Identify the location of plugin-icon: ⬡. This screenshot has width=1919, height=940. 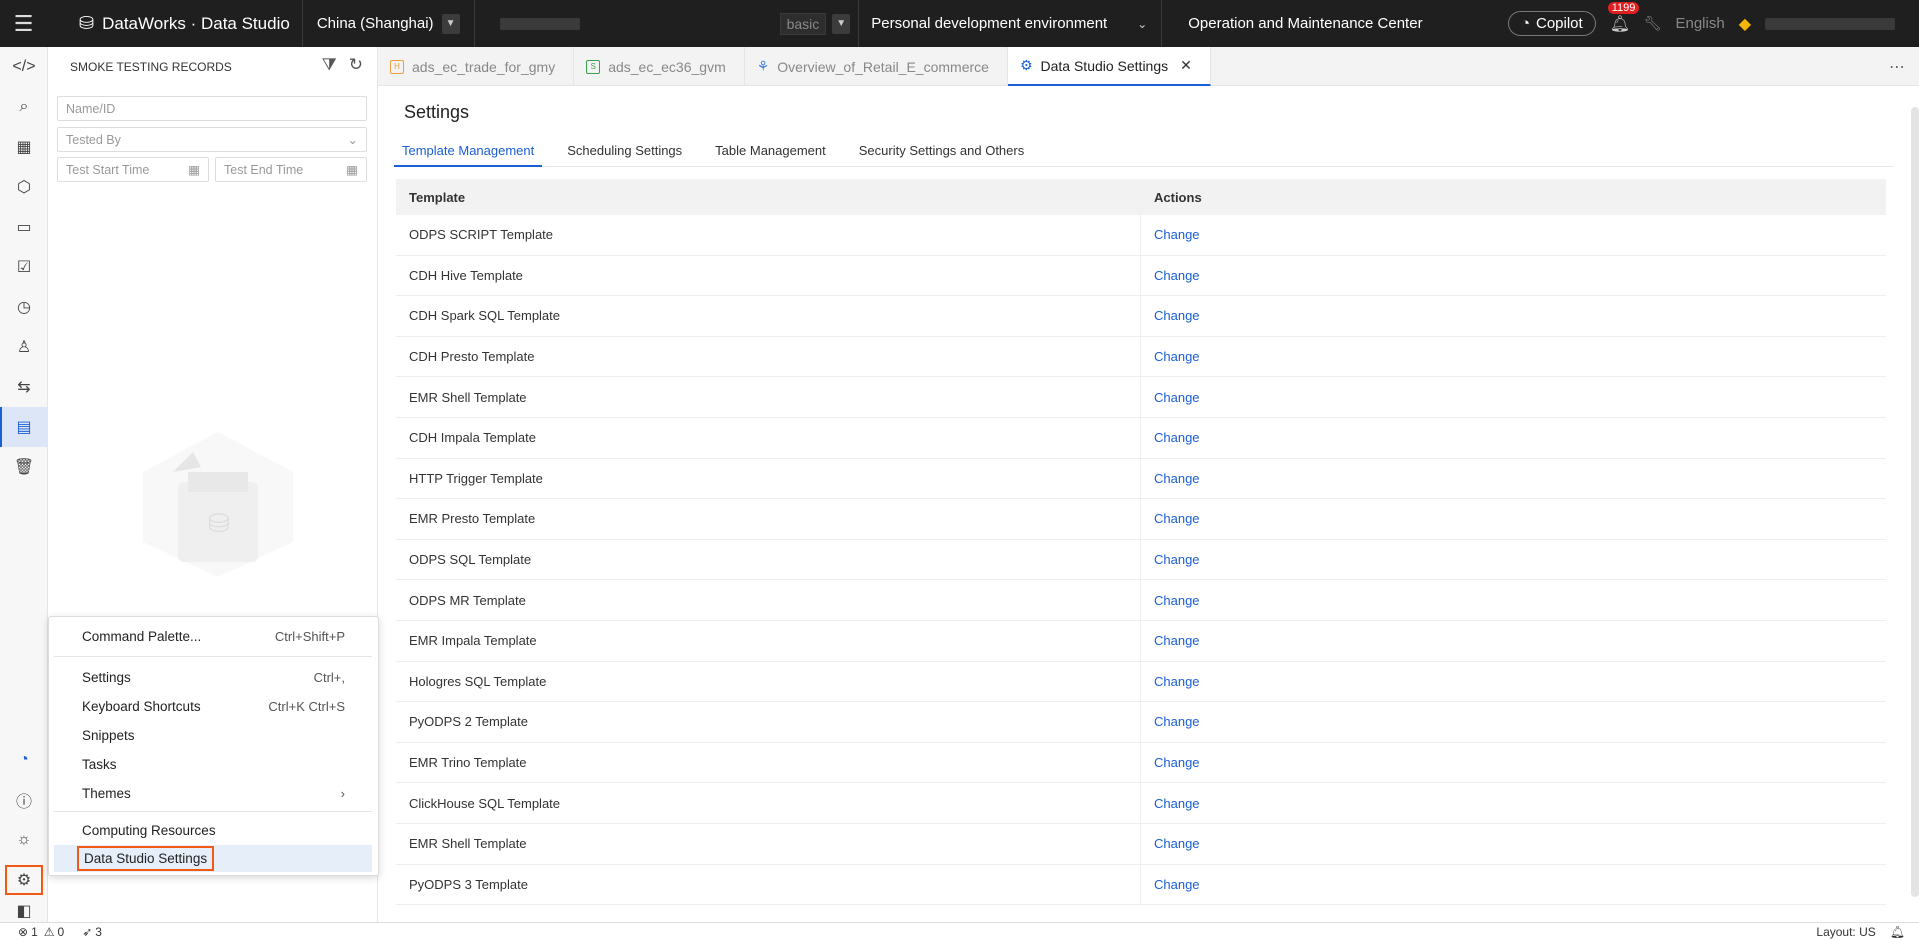
(24, 187).